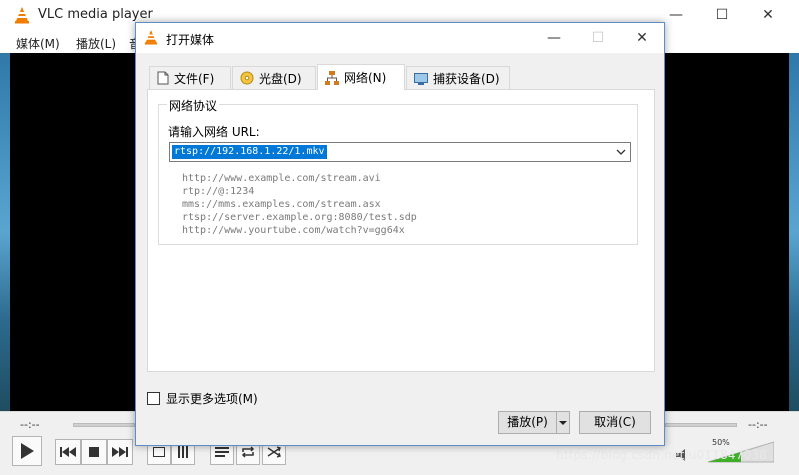  What do you see at coordinates (400, 38) in the screenshot?
I see `dialog-title-bar: 打开媒体 — ☐ ✕` at bounding box center [400, 38].